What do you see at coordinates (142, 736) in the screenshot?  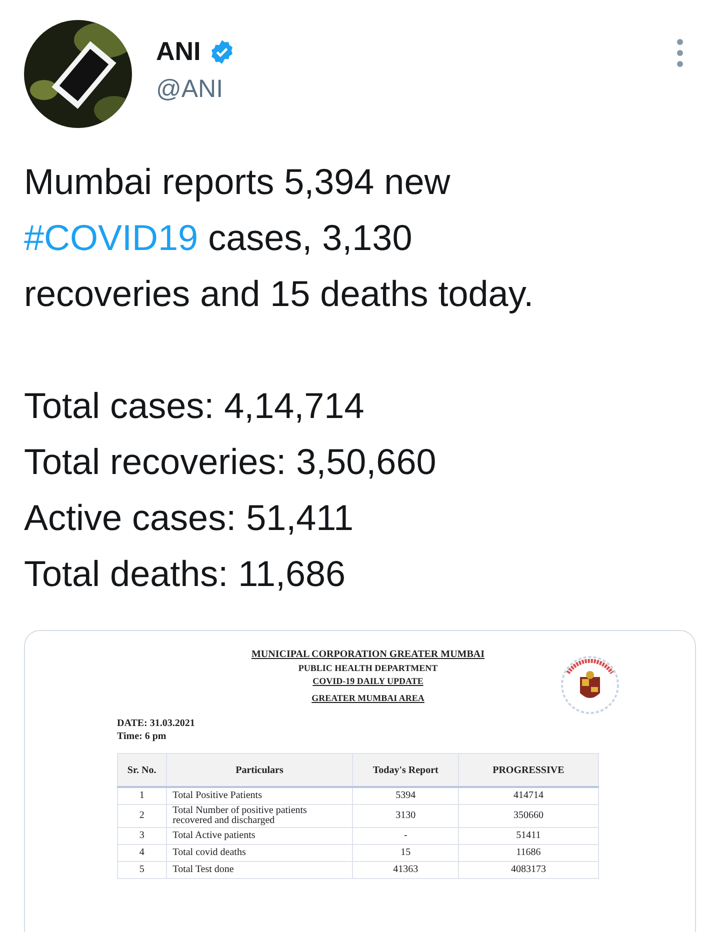 I see `document-time: Time: 6 pm` at bounding box center [142, 736].